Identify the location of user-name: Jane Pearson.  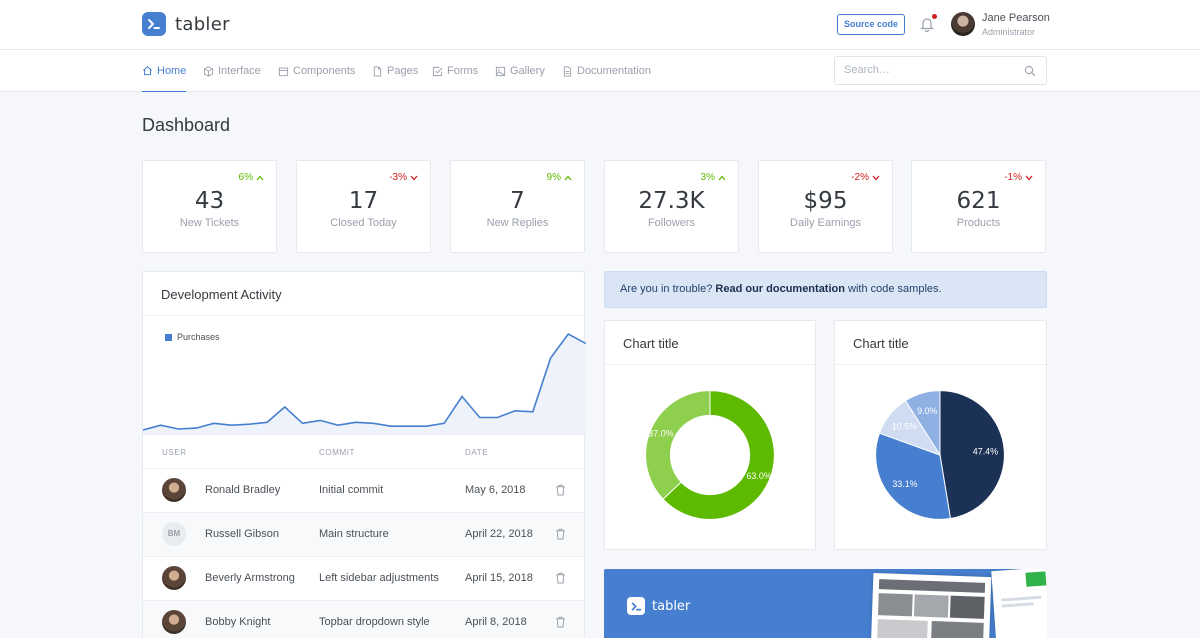
(1016, 18).